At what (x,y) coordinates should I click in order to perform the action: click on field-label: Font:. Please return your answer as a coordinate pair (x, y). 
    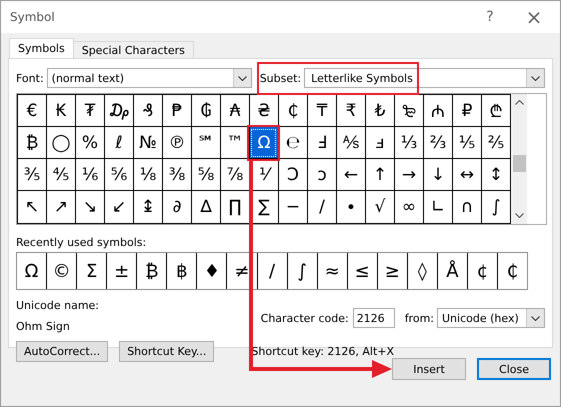
    Looking at the image, I should click on (30, 78).